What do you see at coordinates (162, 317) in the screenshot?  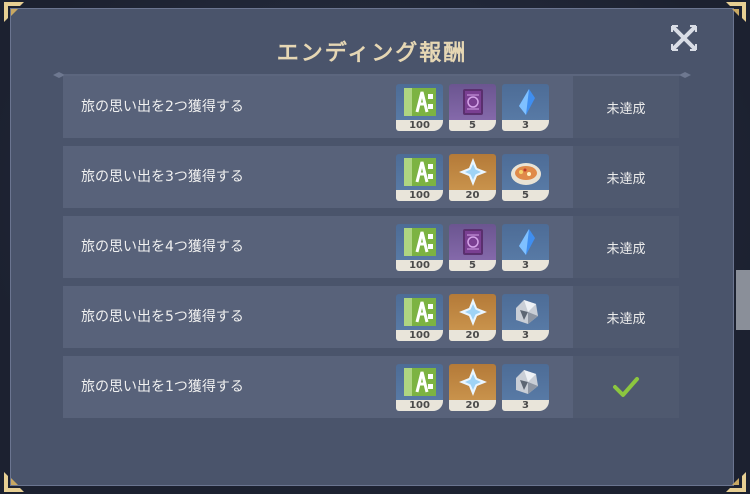 I see `reward-condition-label: 旅の思い出を5つ獲得する` at bounding box center [162, 317].